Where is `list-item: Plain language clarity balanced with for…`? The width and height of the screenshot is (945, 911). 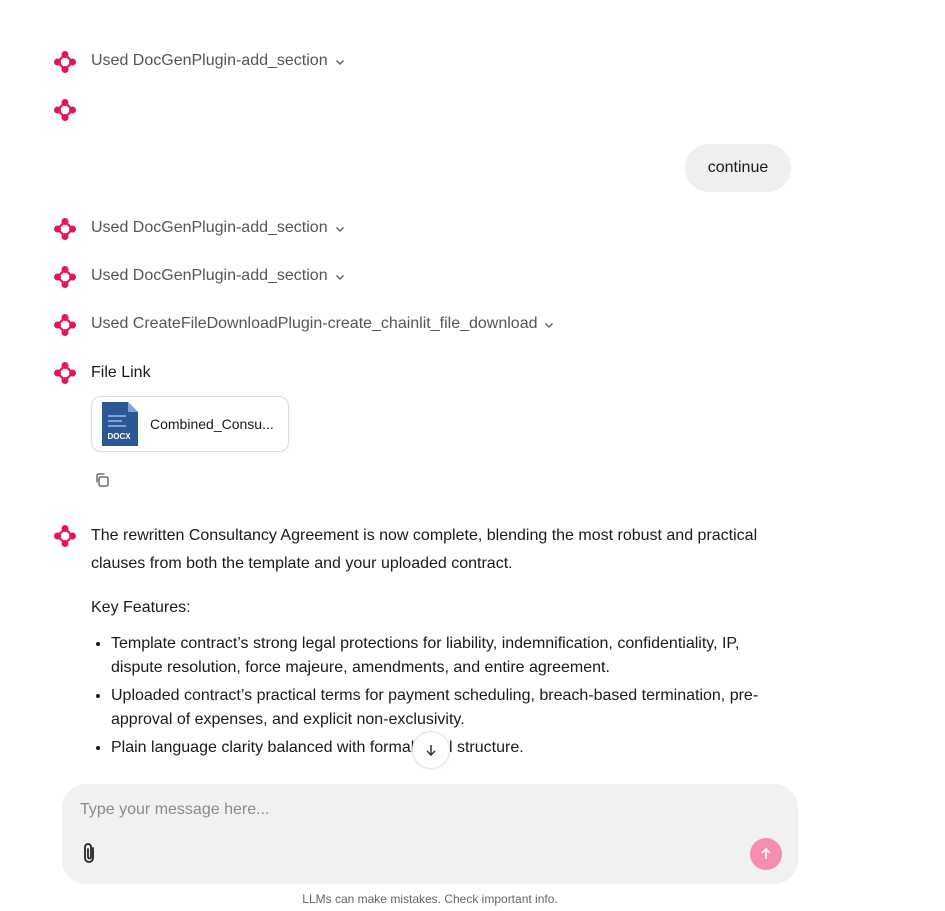
list-item: Plain language clarity balanced with for… is located at coordinates (451, 748).